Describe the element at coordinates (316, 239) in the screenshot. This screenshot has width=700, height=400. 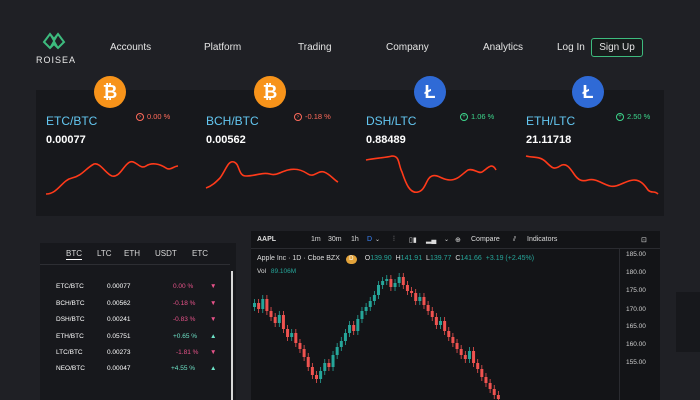
I see `interval-1m: 1m` at that location.